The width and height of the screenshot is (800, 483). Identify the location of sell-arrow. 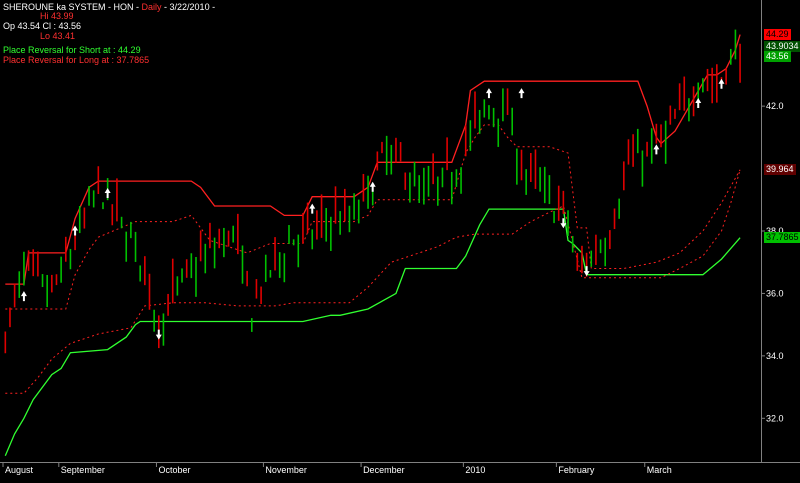
(158, 334).